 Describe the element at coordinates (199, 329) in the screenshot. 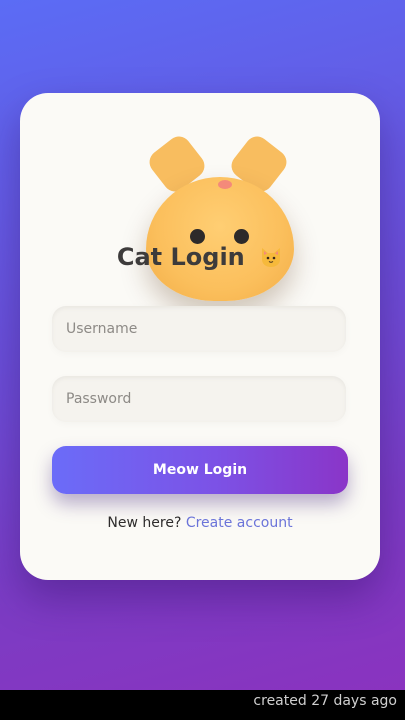

I see `username-input` at that location.